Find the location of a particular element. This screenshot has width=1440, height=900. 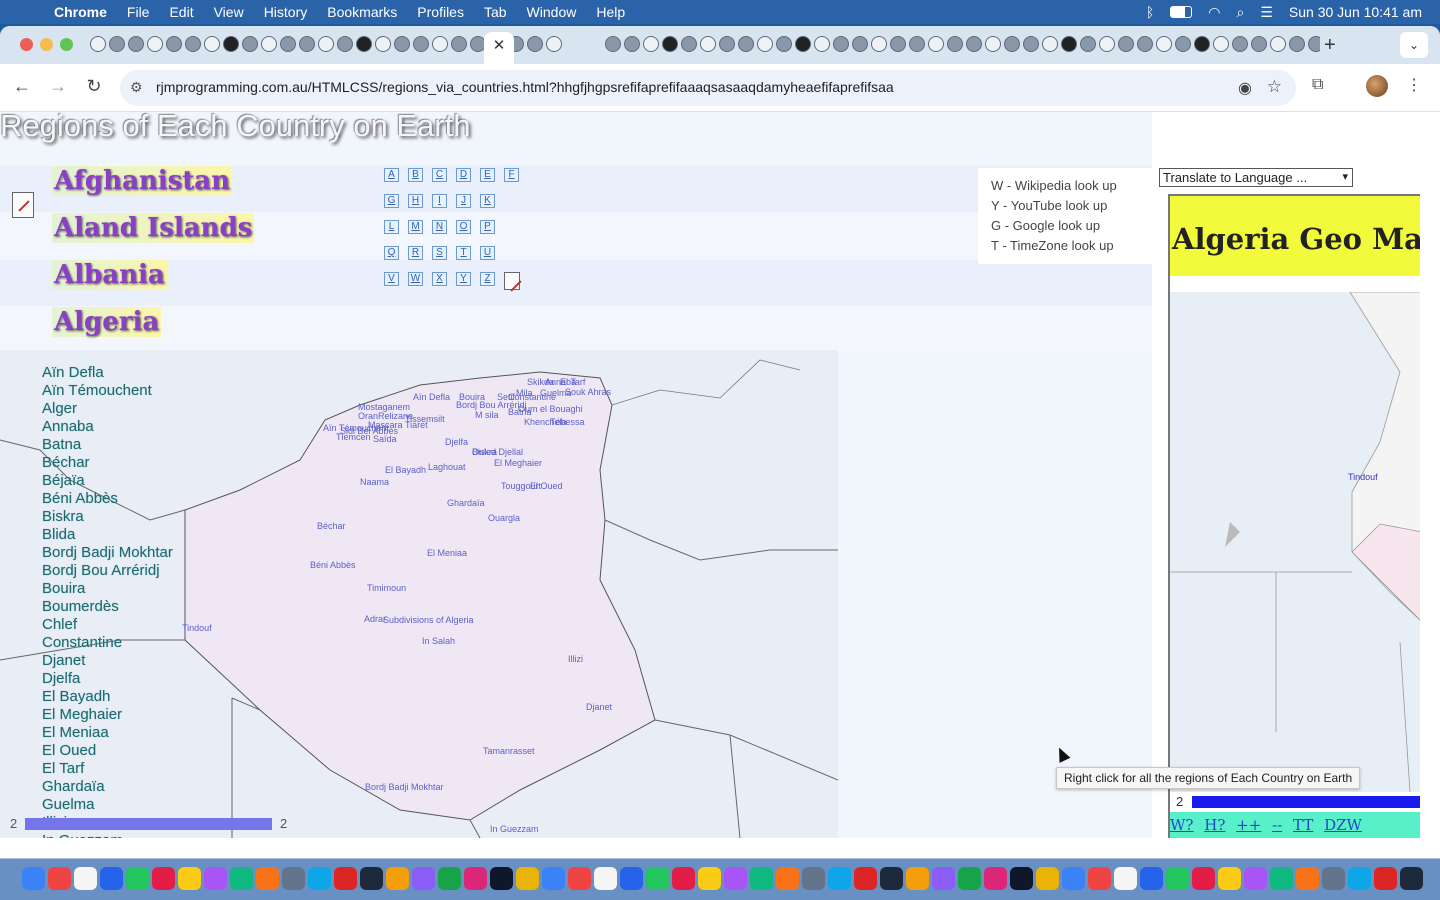

letter-button-b: B is located at coordinates (415, 175).